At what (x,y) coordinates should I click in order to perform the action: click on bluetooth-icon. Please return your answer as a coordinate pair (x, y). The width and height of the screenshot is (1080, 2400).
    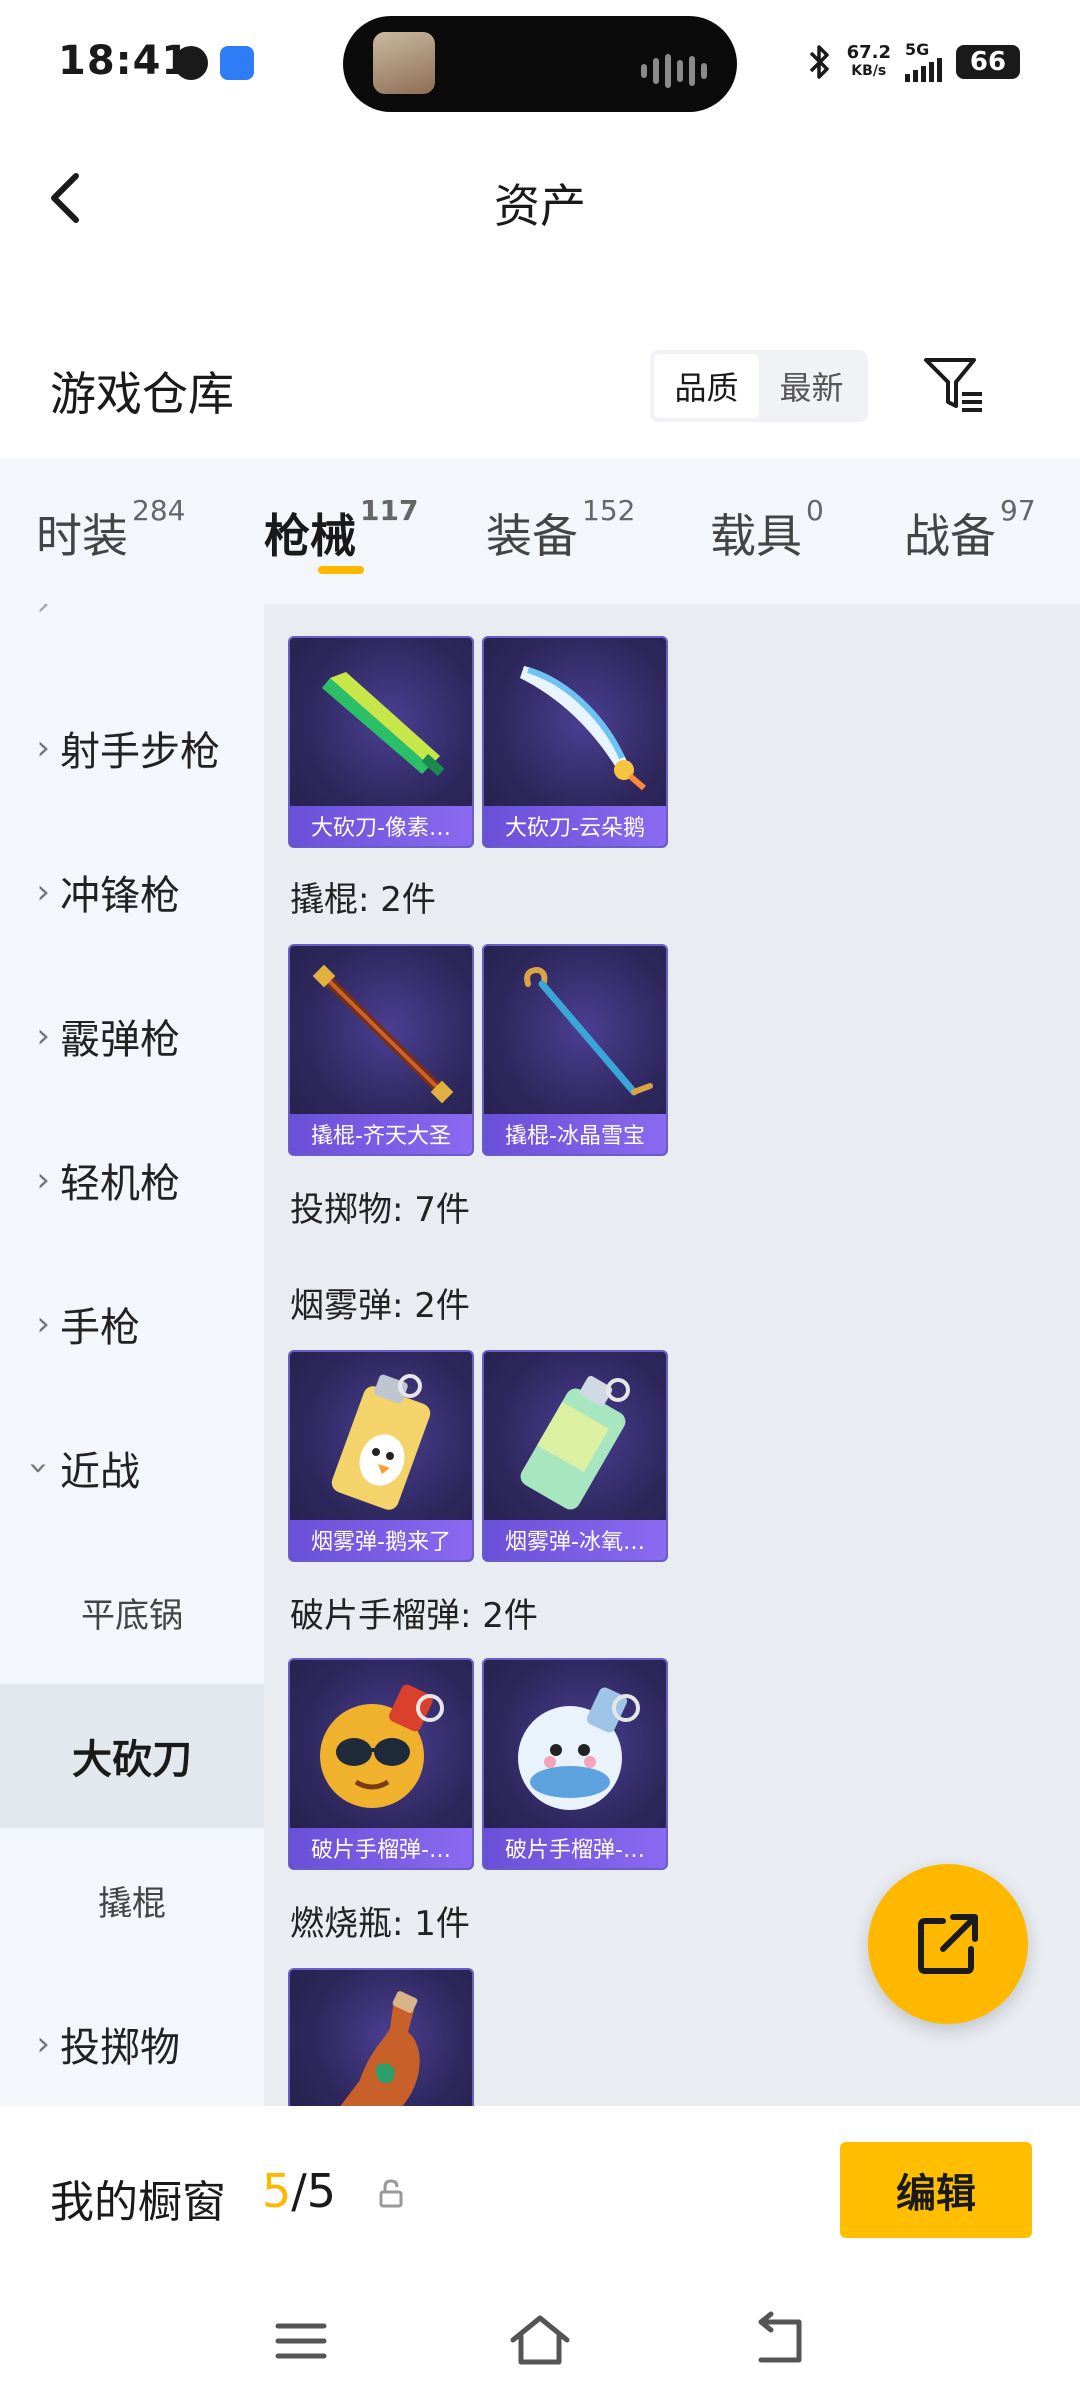
    Looking at the image, I should click on (819, 62).